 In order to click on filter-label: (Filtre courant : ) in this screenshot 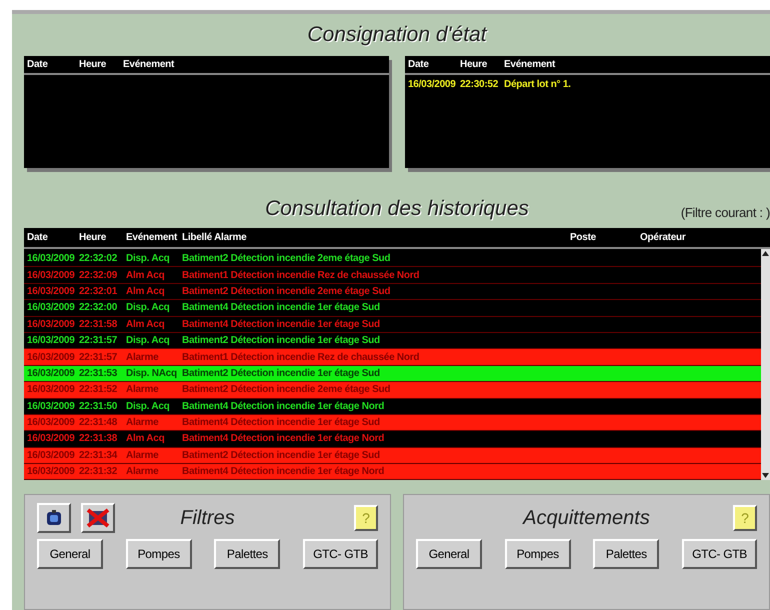, I will do `click(725, 213)`.